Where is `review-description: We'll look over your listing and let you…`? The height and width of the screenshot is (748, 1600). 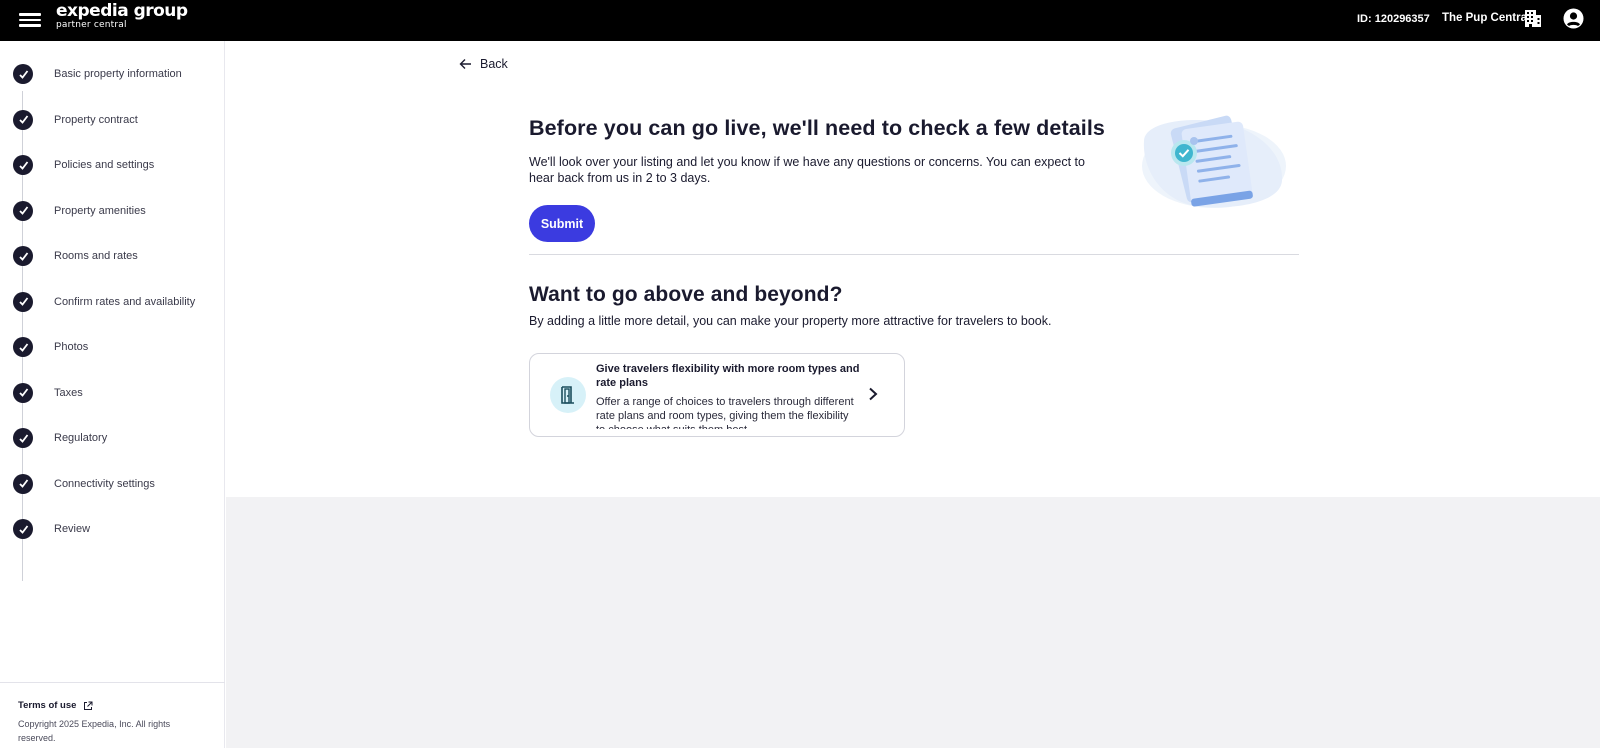 review-description: We'll look over your listing and let you… is located at coordinates (807, 170).